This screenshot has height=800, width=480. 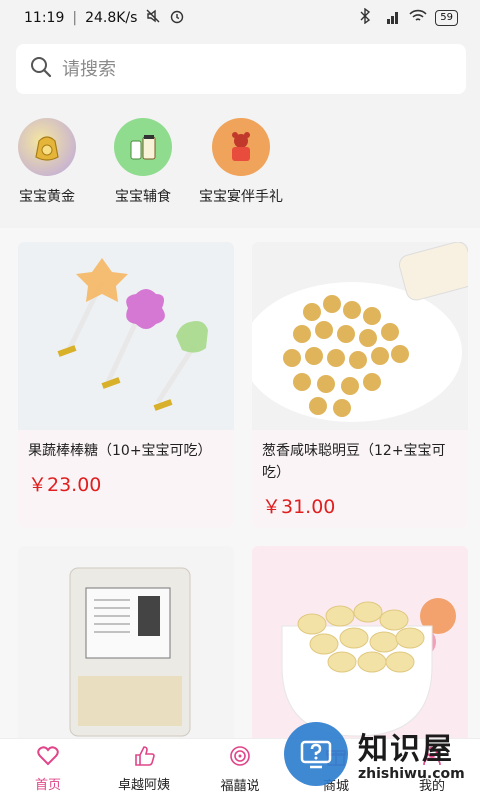 I want to click on status-time: 11:19, so click(x=44, y=18).